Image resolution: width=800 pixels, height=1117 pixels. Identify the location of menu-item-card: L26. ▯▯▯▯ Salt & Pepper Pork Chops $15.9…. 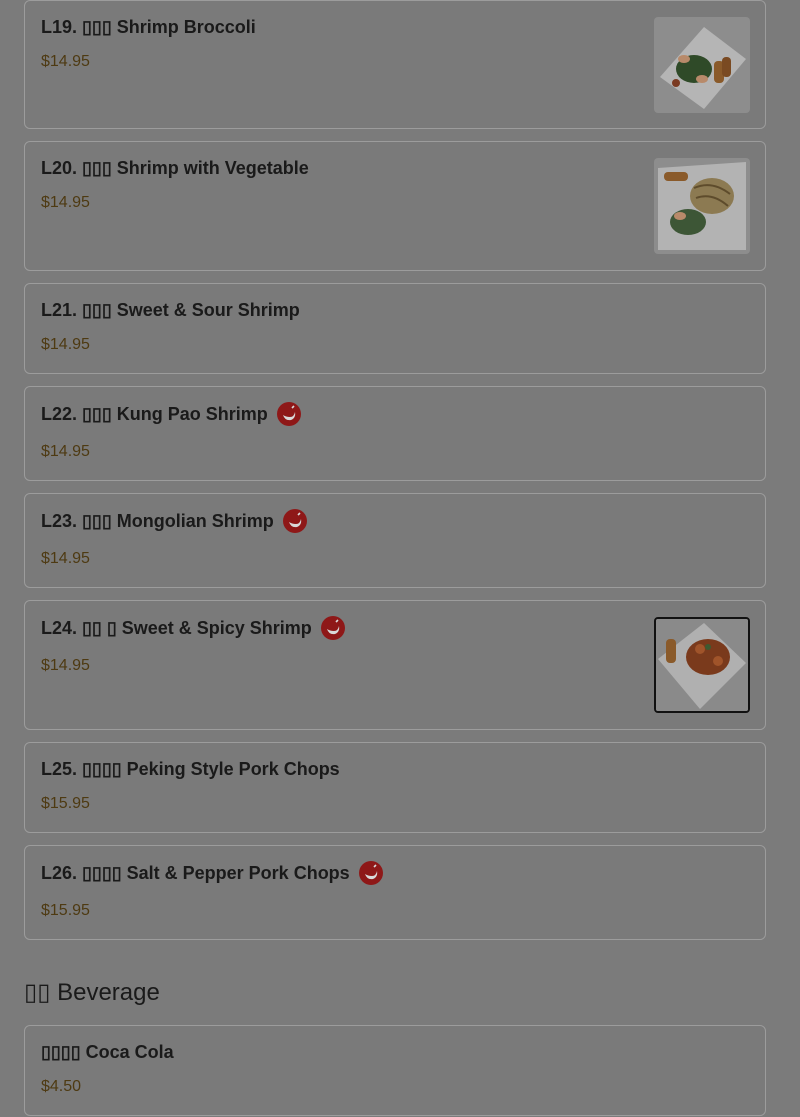
(395, 892).